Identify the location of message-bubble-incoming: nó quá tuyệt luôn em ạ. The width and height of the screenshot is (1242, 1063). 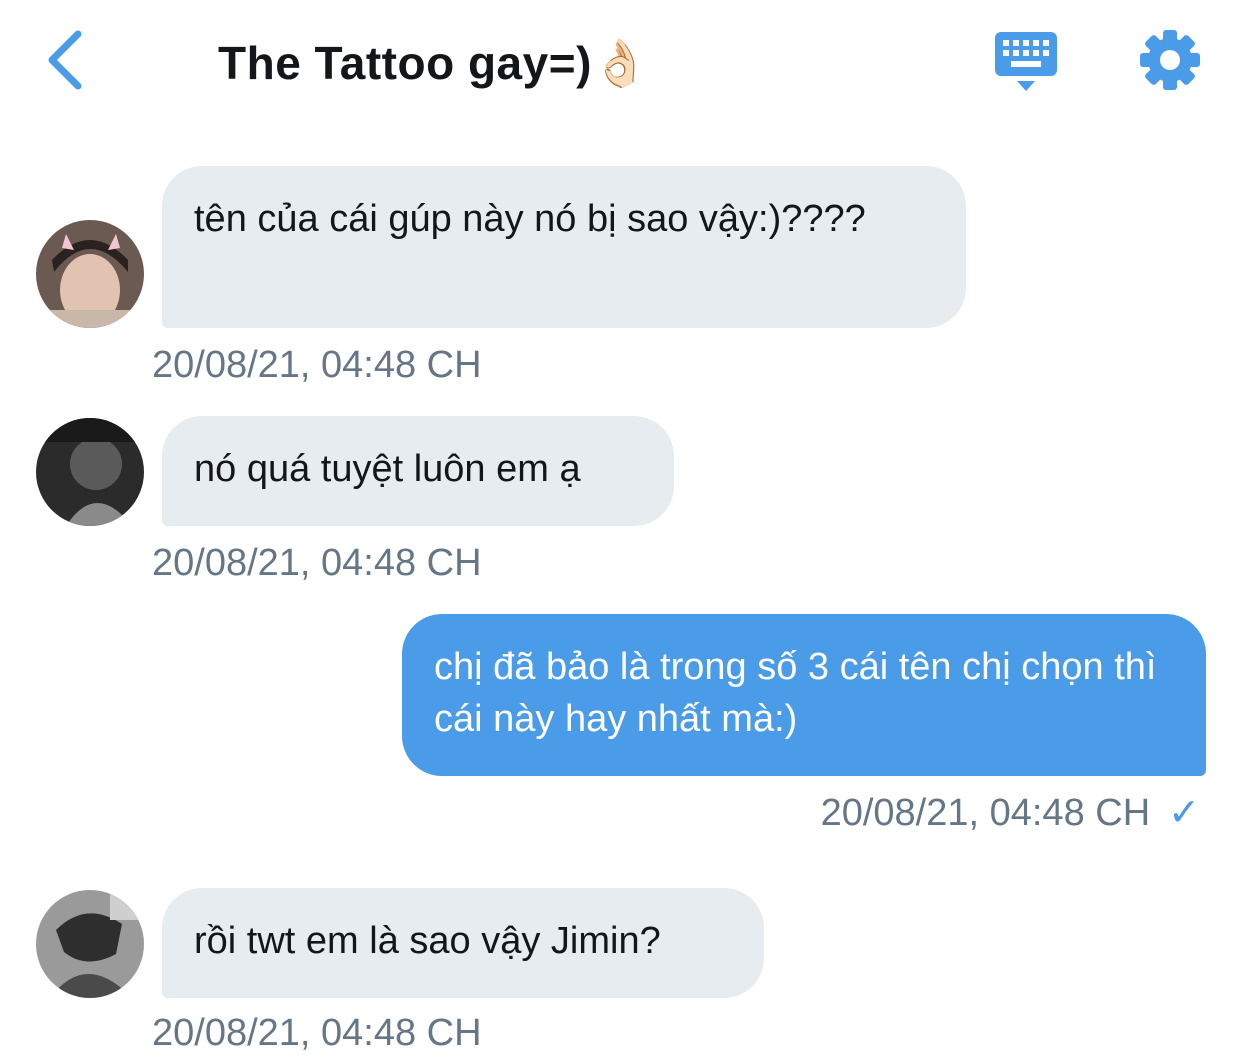
(418, 471).